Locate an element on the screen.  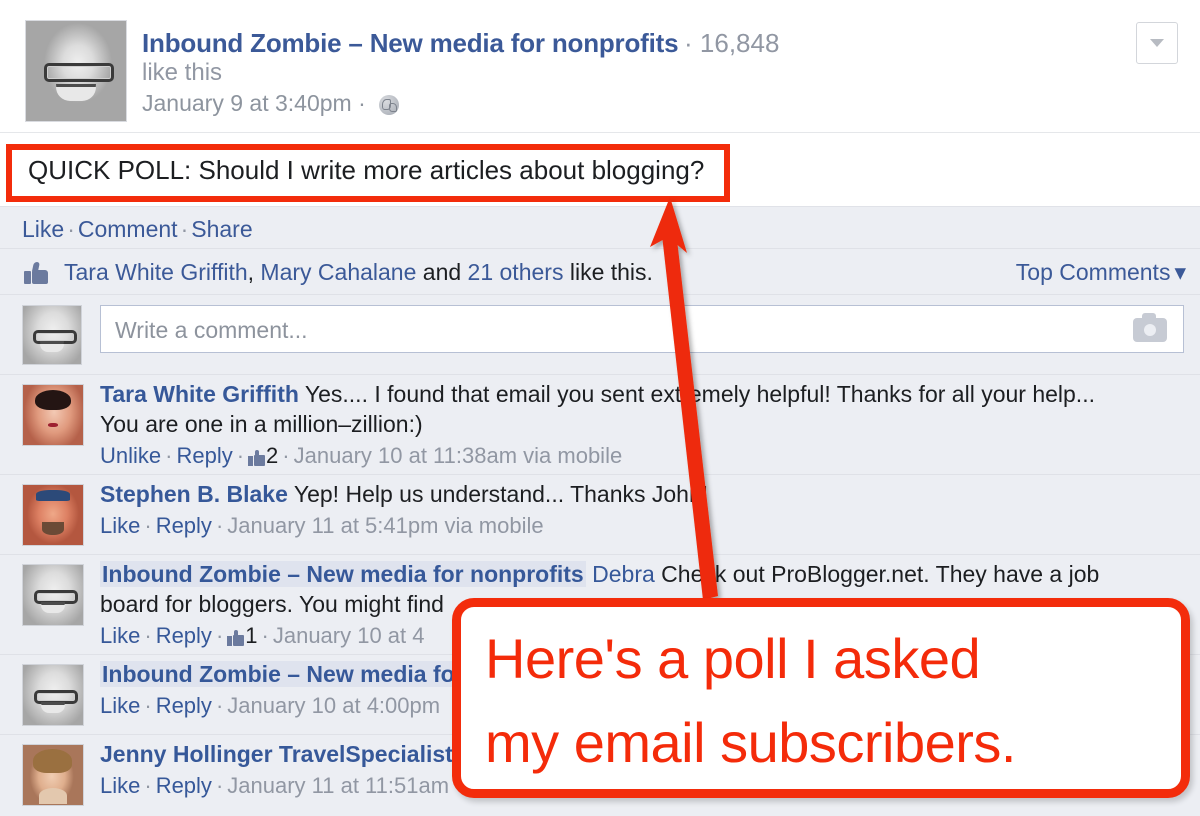
post-author-avatar is located at coordinates (76, 71).